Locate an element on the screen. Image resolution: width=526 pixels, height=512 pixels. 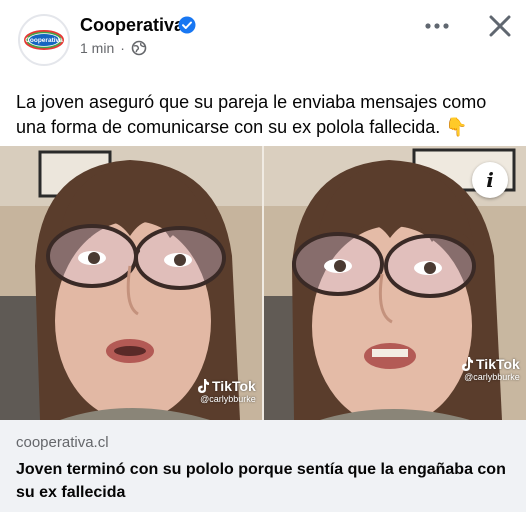
tiktok-brand-left: TikTok is located at coordinates (234, 386).